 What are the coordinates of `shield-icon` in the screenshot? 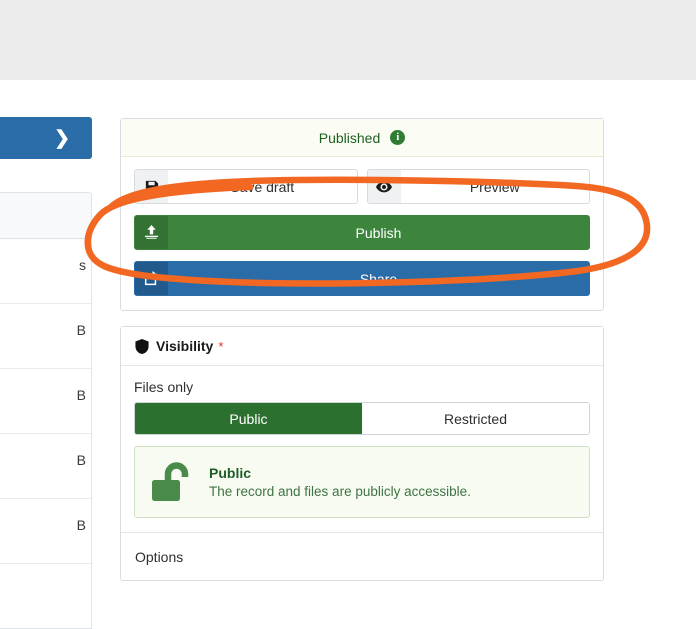 It's located at (142, 346).